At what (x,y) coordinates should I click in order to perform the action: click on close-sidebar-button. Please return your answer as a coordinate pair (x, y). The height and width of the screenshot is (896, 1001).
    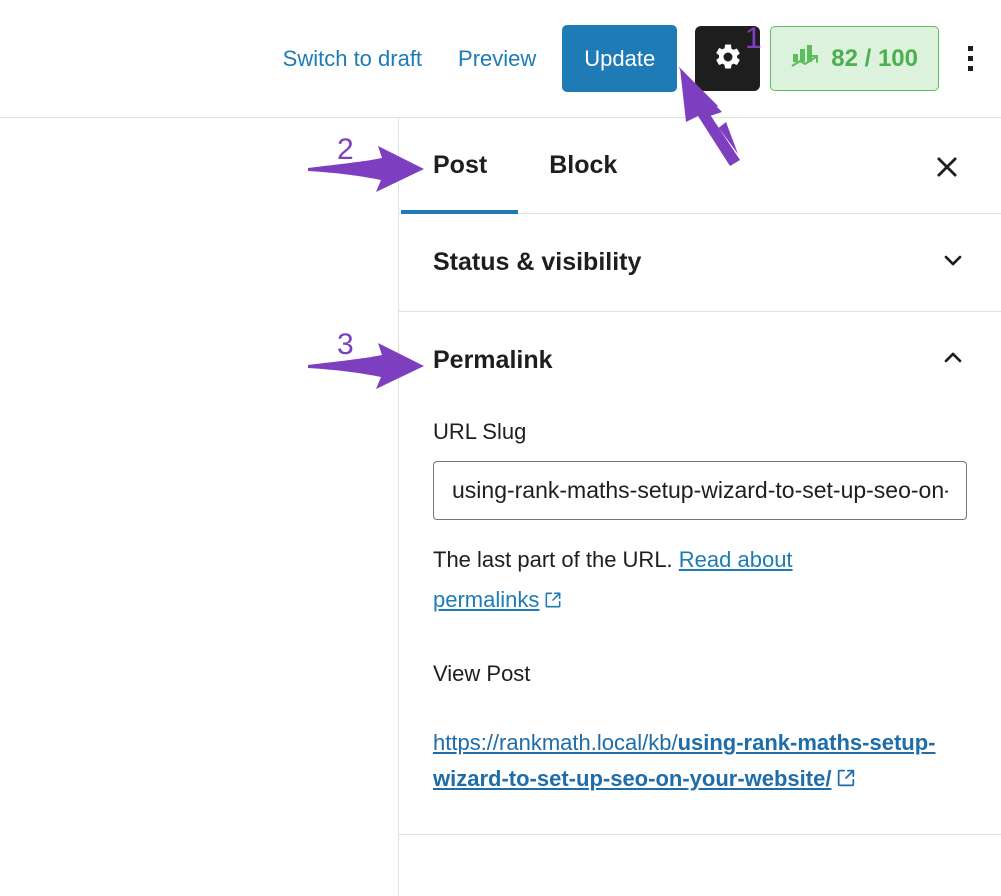
    Looking at the image, I should click on (947, 168).